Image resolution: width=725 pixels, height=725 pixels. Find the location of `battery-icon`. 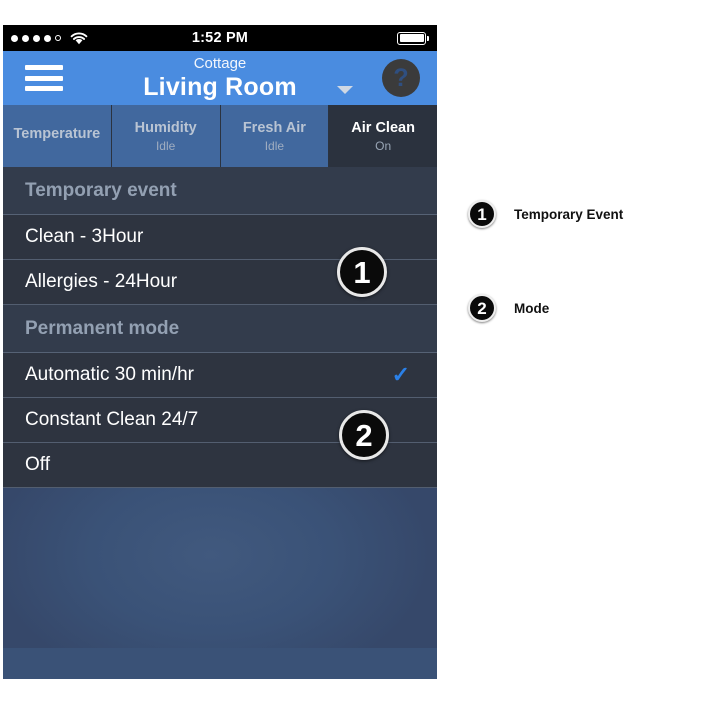

battery-icon is located at coordinates (413, 38).